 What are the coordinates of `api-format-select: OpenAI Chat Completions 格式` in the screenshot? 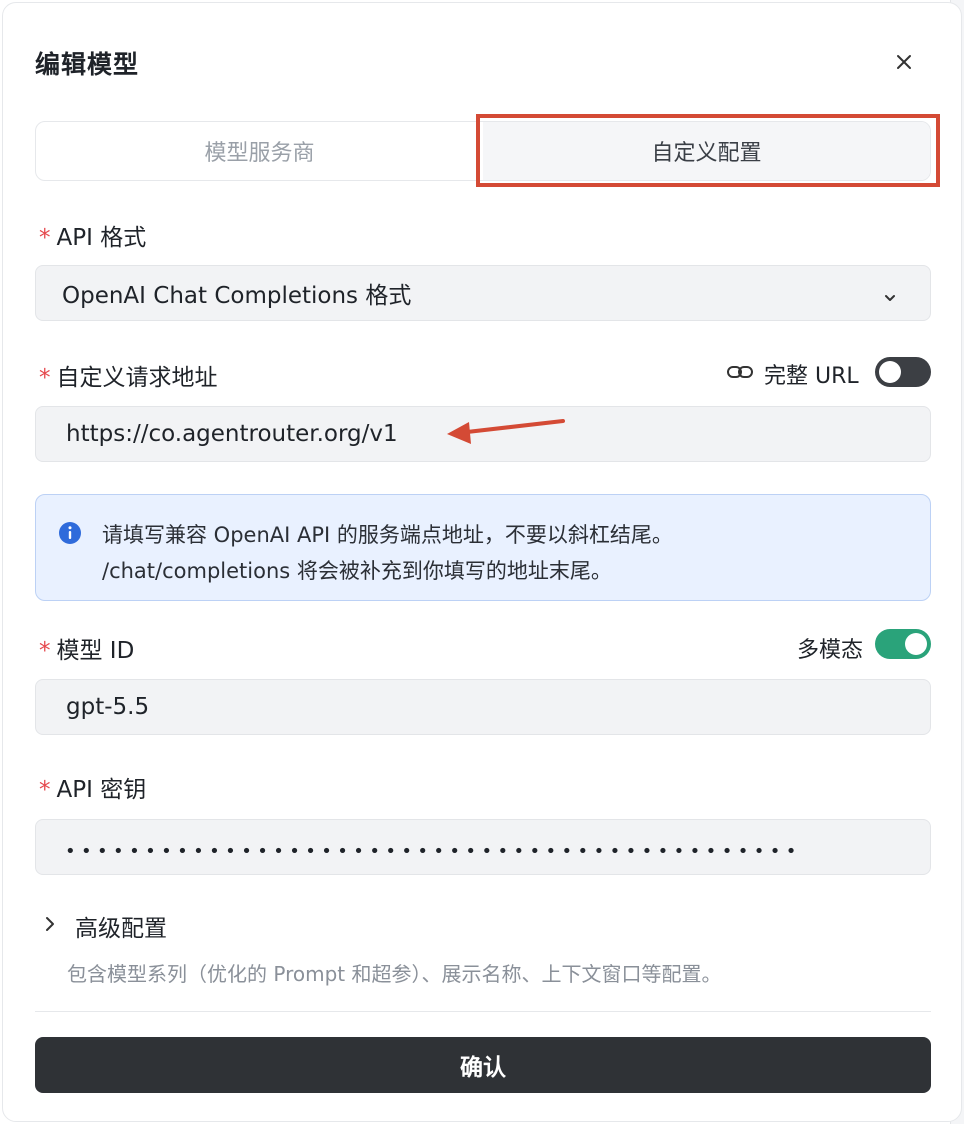 It's located at (483, 293).